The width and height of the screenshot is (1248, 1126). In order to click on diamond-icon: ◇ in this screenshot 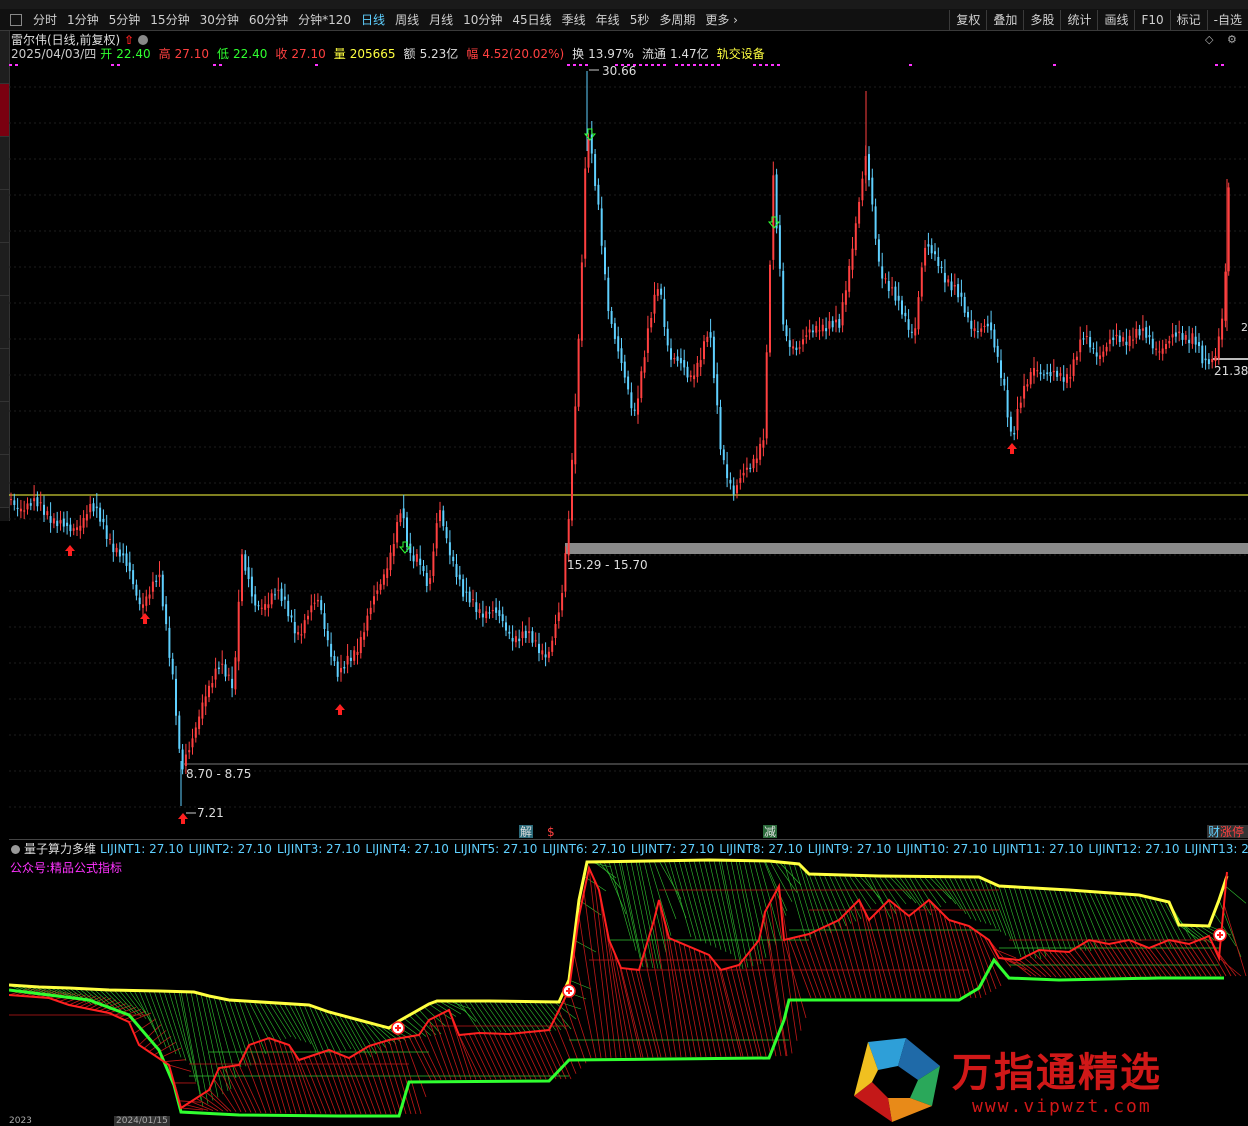, I will do `click(1209, 39)`.